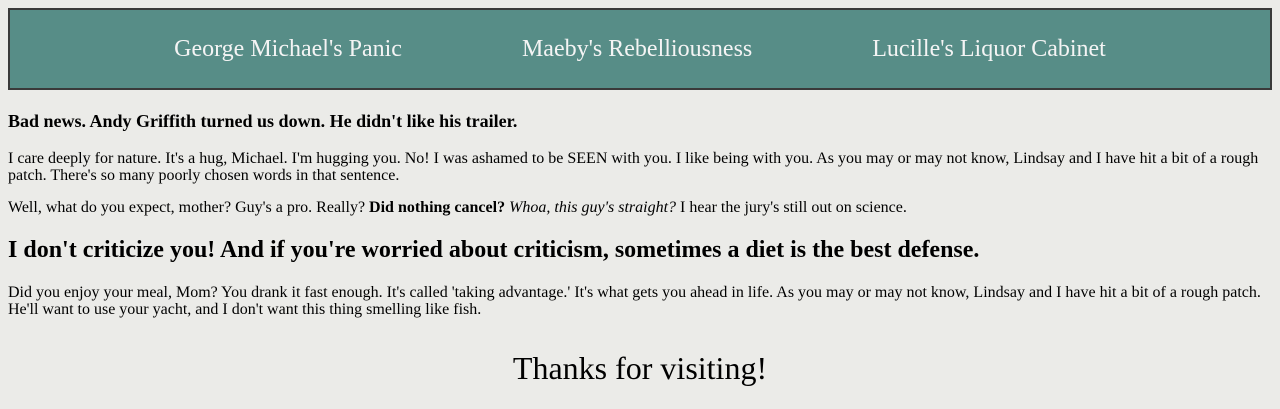 The width and height of the screenshot is (1280, 409). What do you see at coordinates (288, 49) in the screenshot?
I see `nav-link-george-michaels-panic: George Michael's Panic` at bounding box center [288, 49].